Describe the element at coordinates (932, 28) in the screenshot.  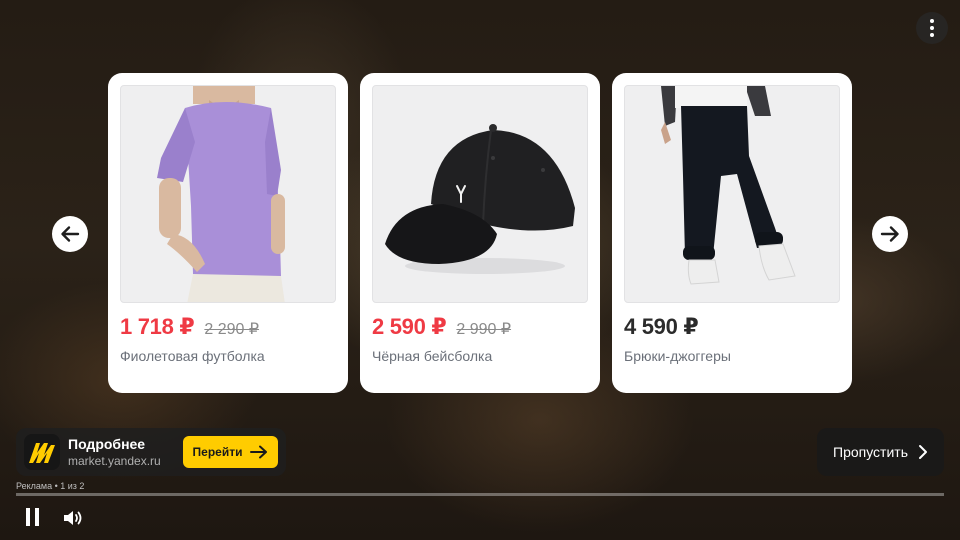
I see `more-menu-button` at that location.